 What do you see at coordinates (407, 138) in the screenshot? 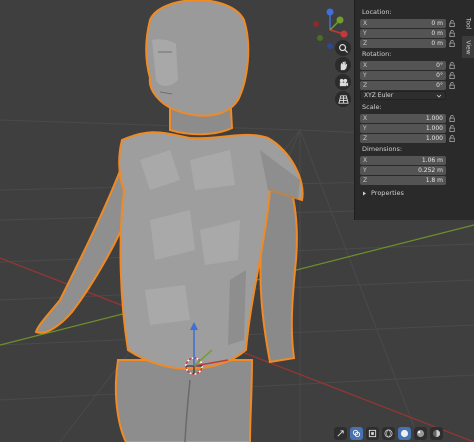
I see `scale-z-field: Z 1.000` at bounding box center [407, 138].